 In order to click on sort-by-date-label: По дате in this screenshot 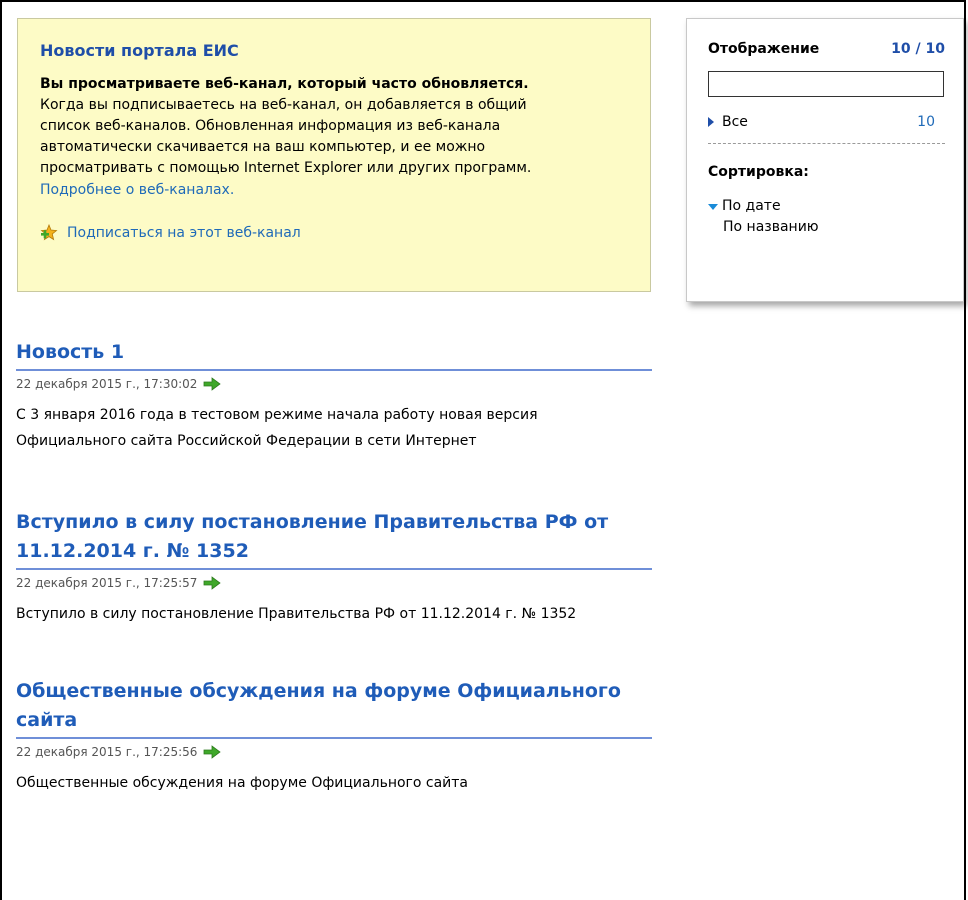, I will do `click(751, 206)`.